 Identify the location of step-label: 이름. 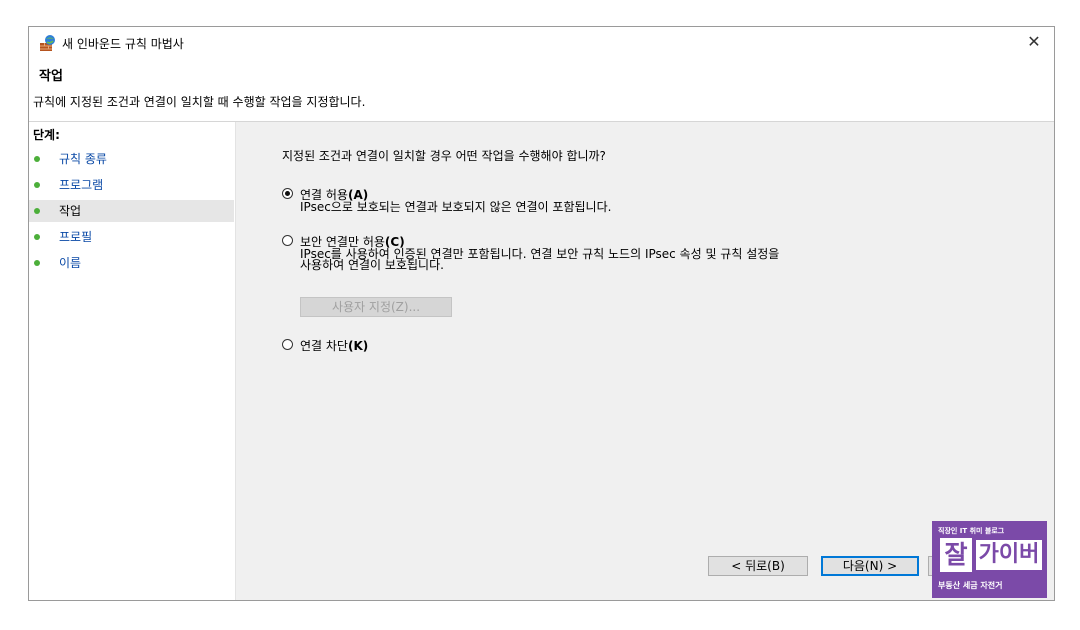
(70, 263).